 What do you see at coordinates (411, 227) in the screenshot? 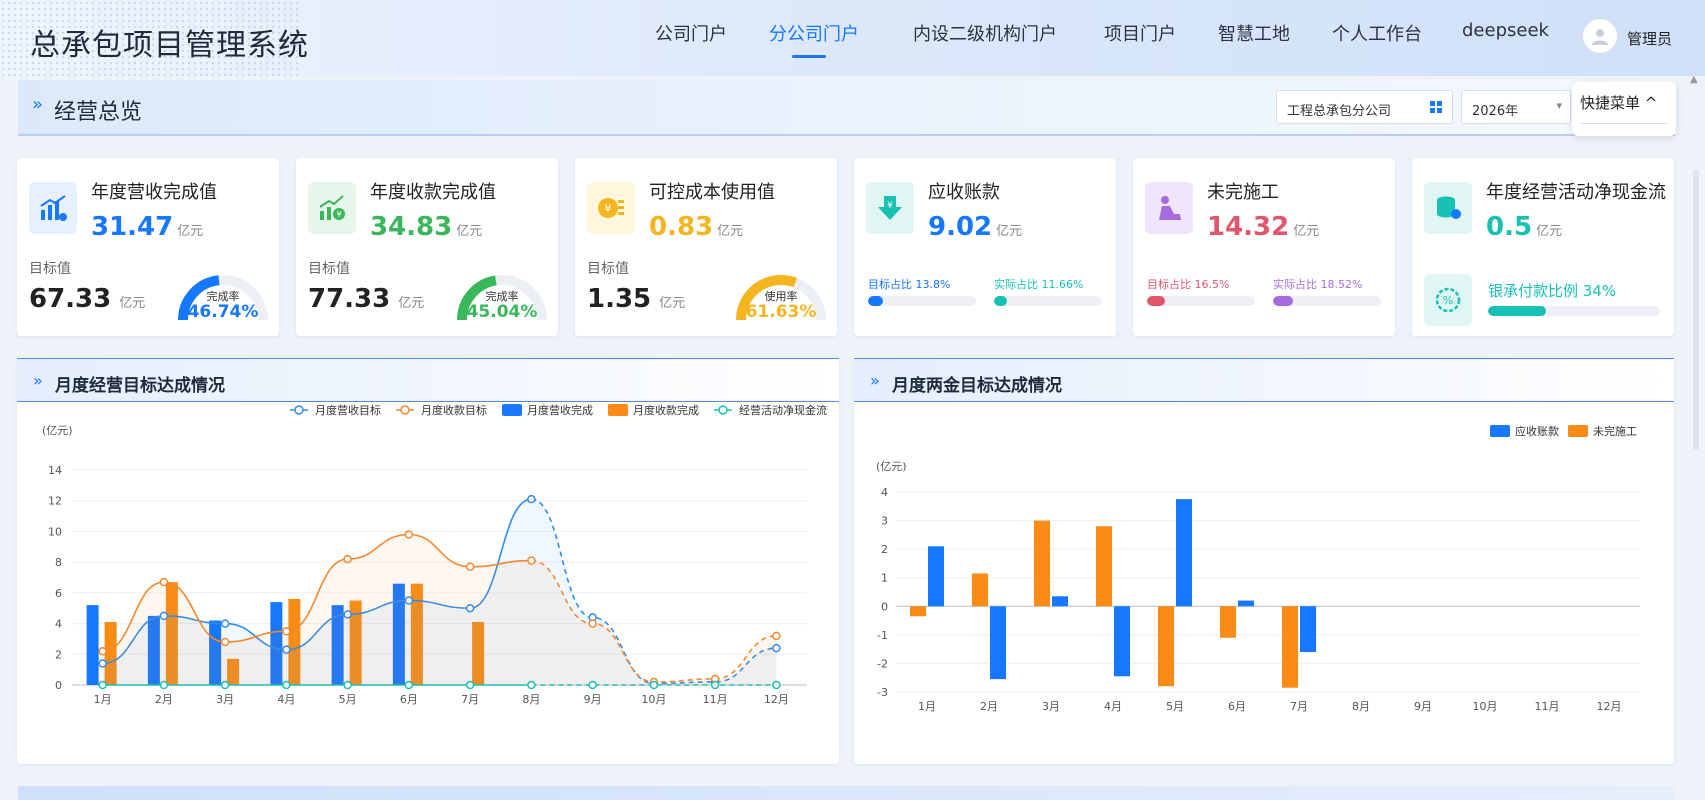
I see `kpi-value-number: 34.83` at bounding box center [411, 227].